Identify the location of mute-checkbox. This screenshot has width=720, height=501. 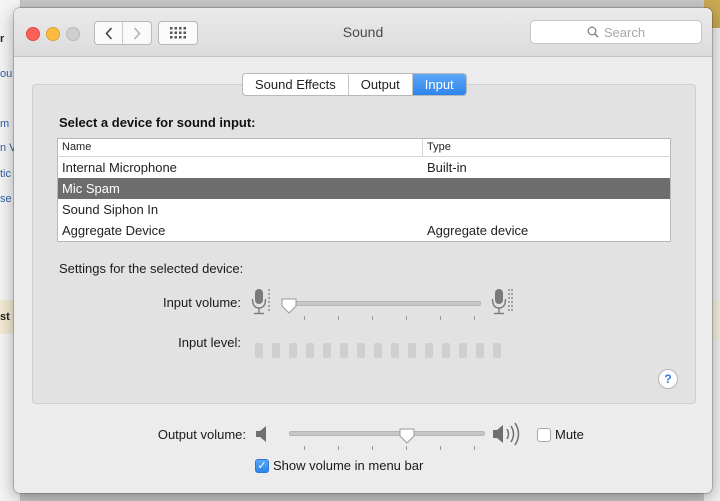
(544, 435).